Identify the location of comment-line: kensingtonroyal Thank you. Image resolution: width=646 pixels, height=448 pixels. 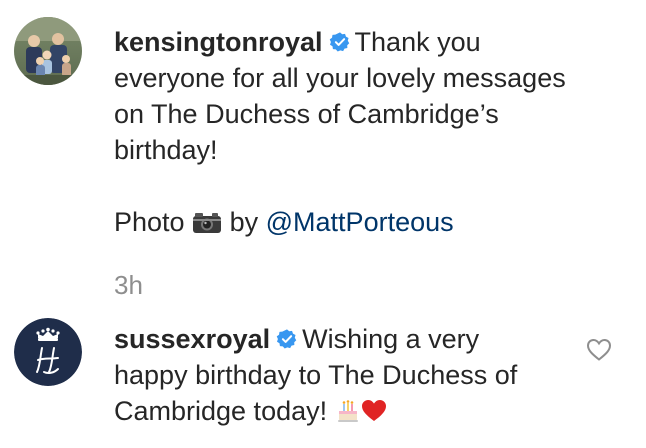
(374, 42).